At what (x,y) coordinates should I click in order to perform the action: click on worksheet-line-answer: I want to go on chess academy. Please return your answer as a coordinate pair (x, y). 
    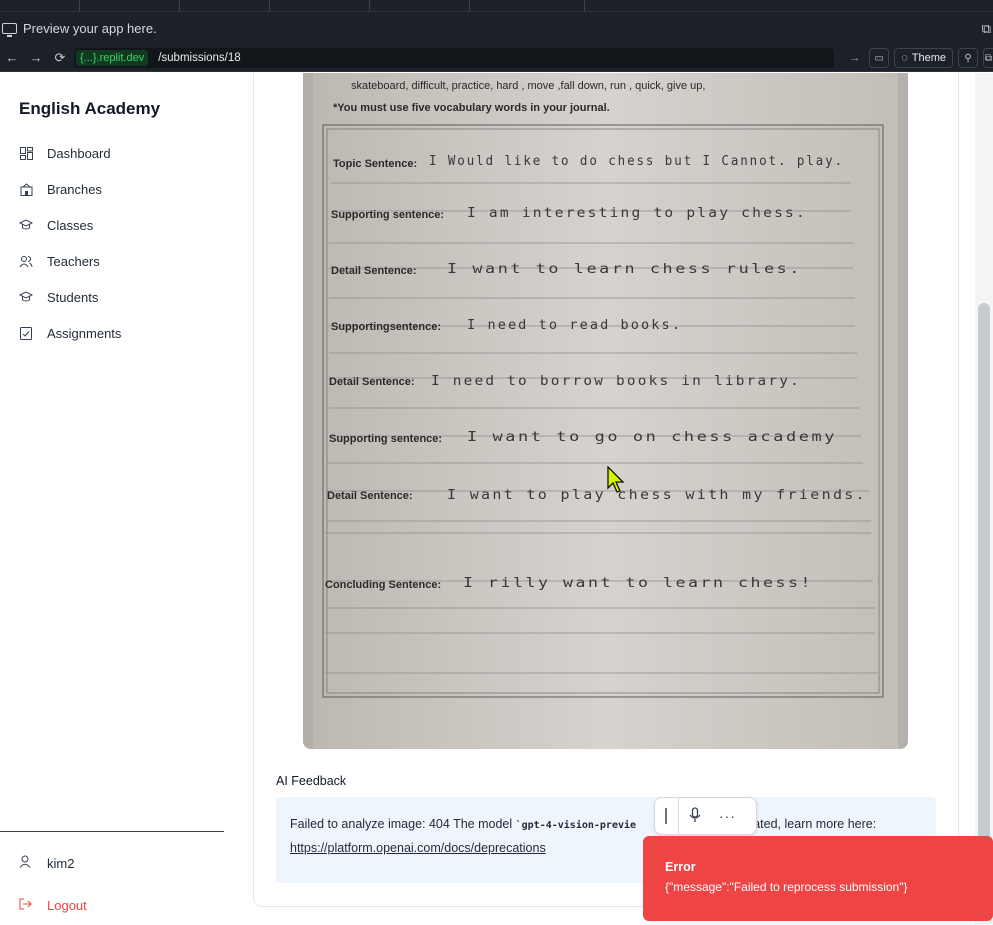
    Looking at the image, I should click on (652, 437).